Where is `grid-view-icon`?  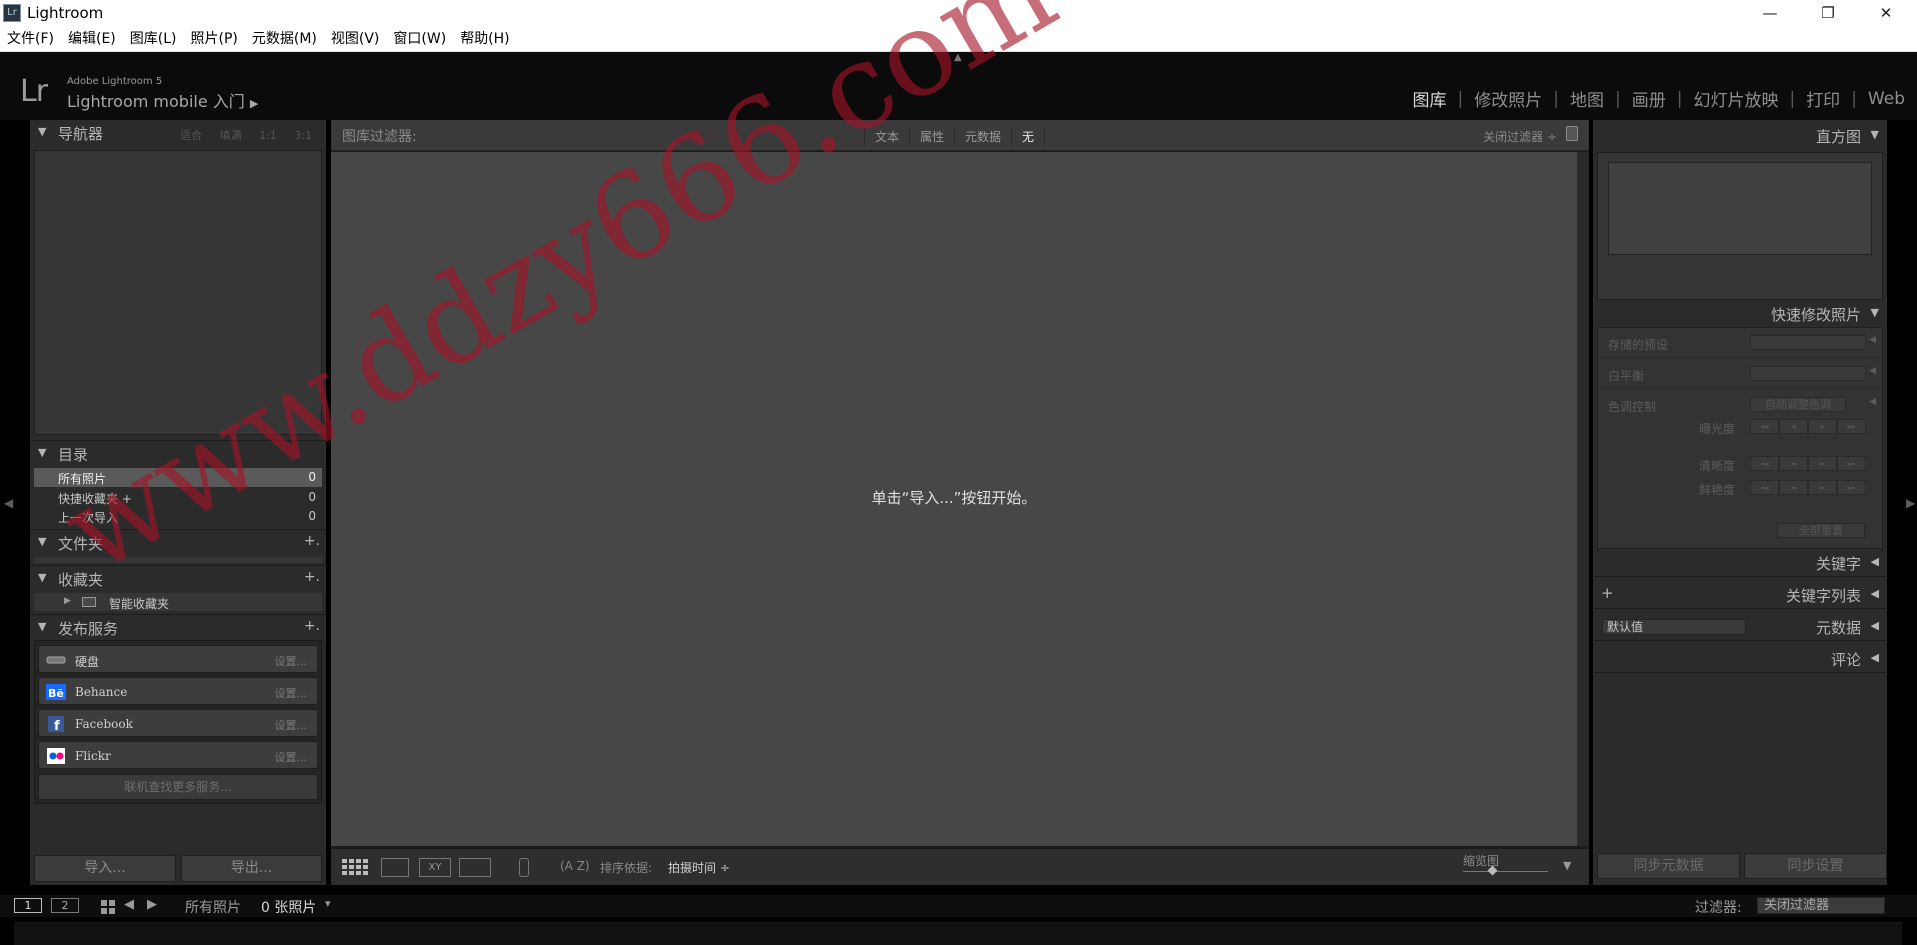 grid-view-icon is located at coordinates (355, 867).